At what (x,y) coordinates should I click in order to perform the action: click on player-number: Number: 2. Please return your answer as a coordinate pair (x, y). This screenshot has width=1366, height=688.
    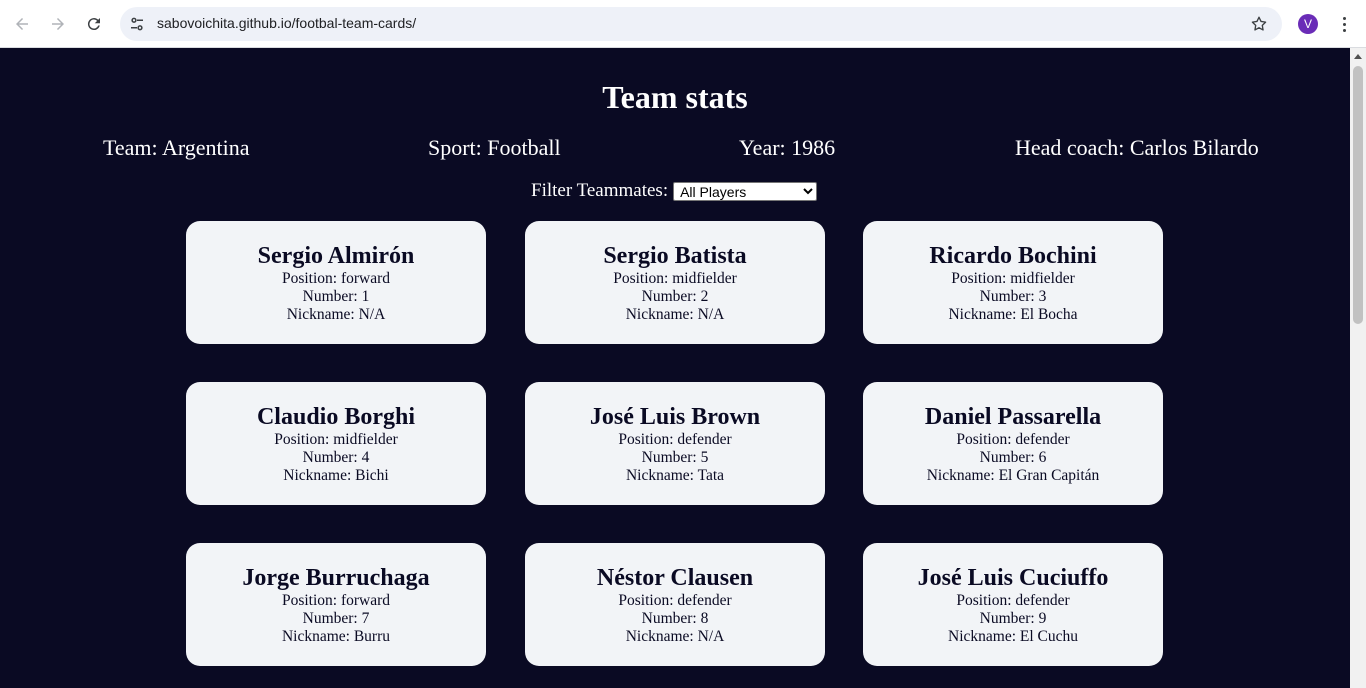
    Looking at the image, I should click on (675, 296).